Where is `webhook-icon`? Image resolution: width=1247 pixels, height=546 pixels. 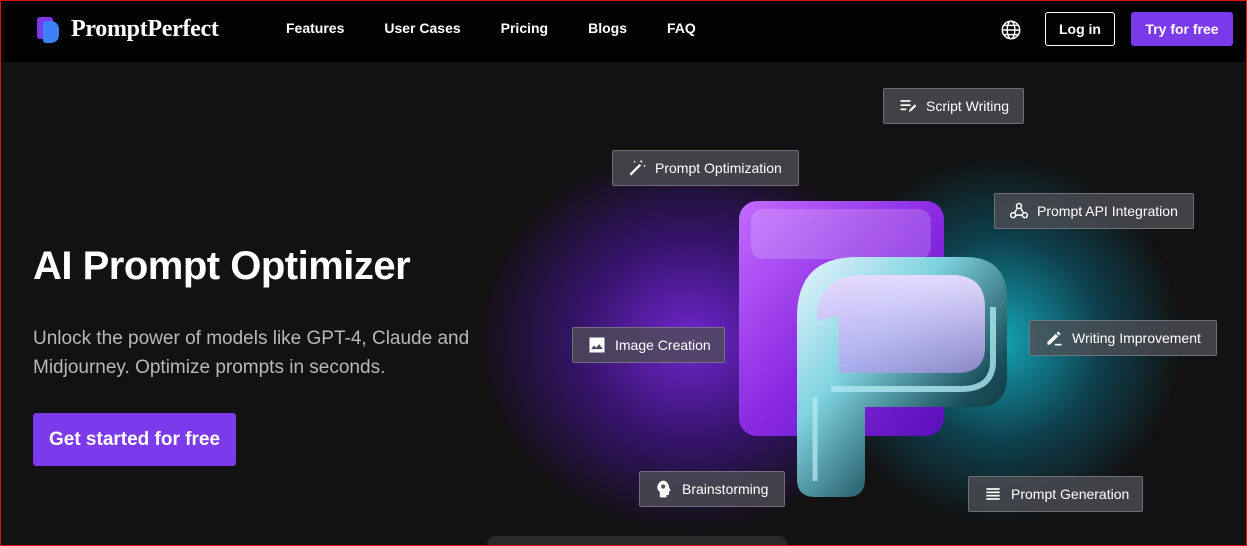 webhook-icon is located at coordinates (1019, 210).